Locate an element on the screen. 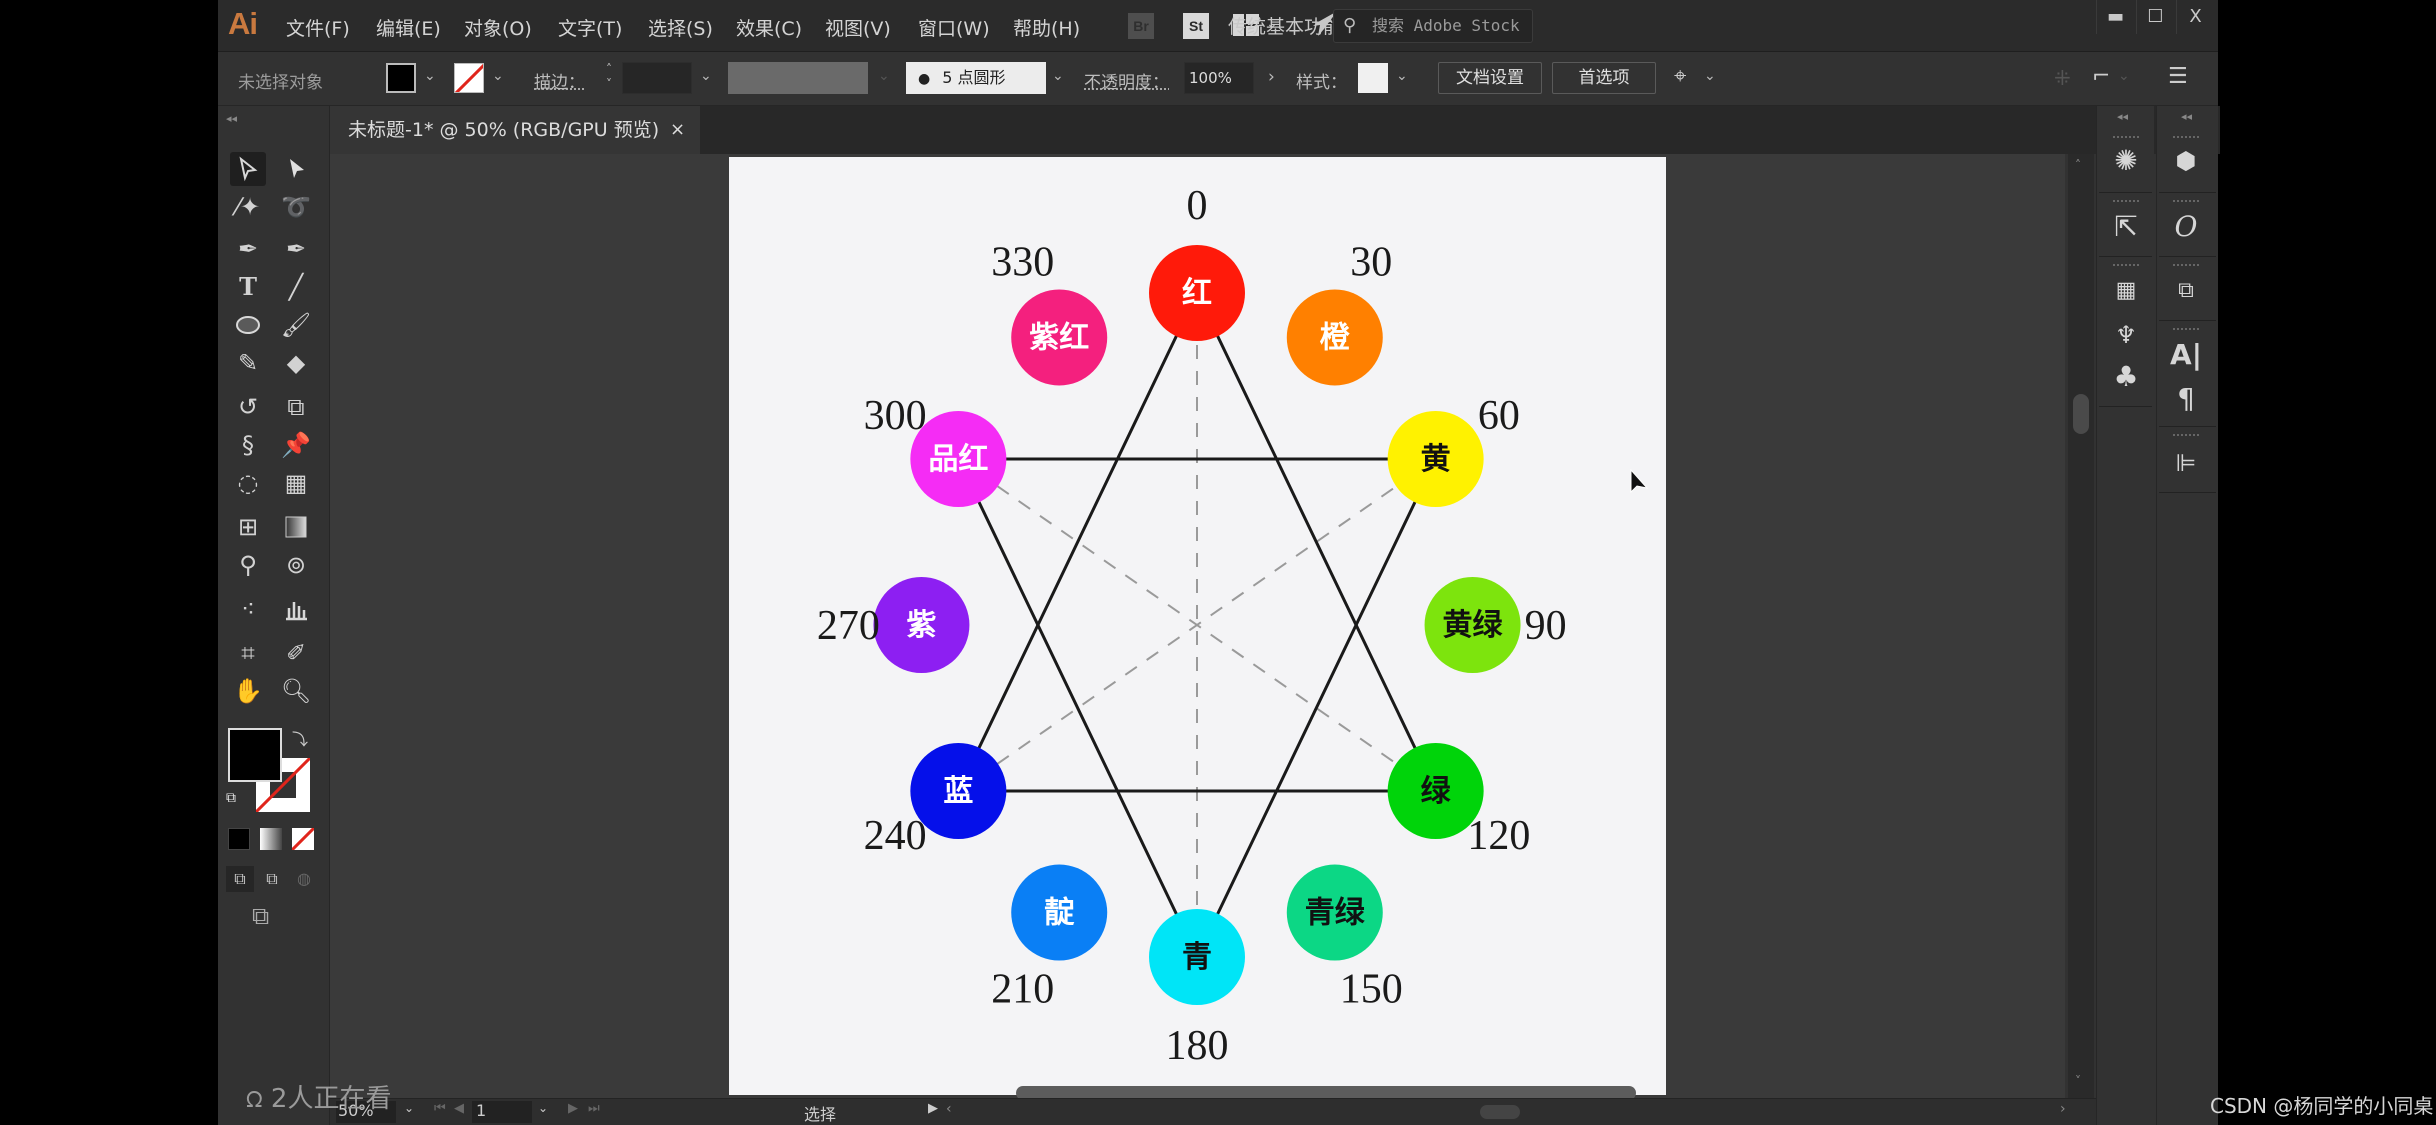 This screenshot has width=2436, height=1125. menu-effect: 效果(C) is located at coordinates (769, 27).